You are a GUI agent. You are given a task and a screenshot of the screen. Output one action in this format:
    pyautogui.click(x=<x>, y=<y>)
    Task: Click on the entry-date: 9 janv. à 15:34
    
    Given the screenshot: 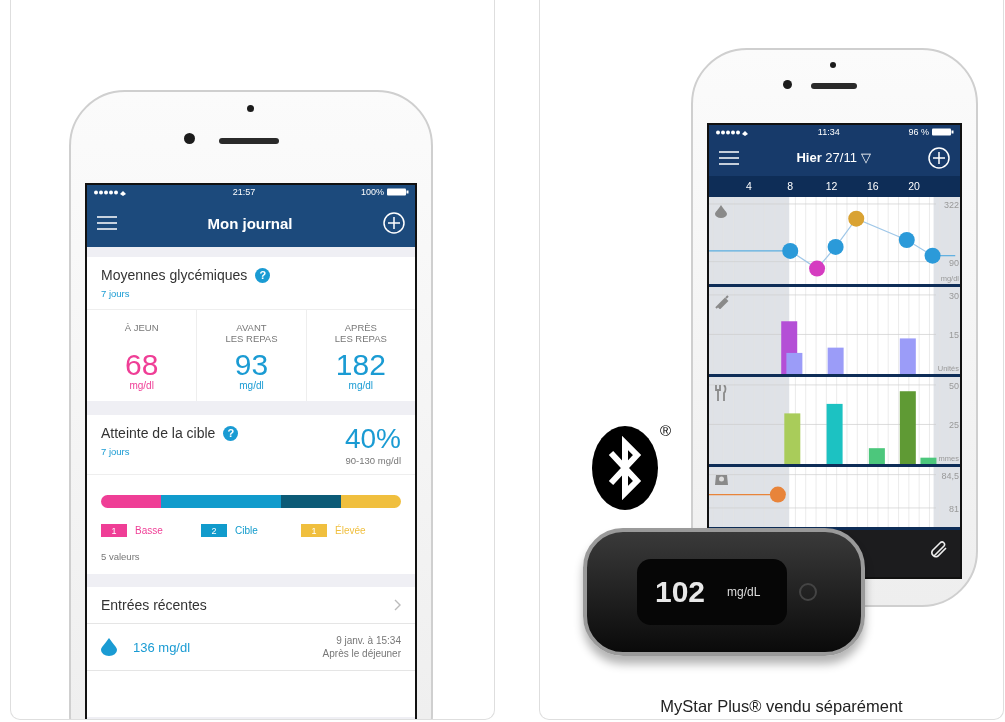 What is the action you would take?
    pyautogui.click(x=368, y=640)
    